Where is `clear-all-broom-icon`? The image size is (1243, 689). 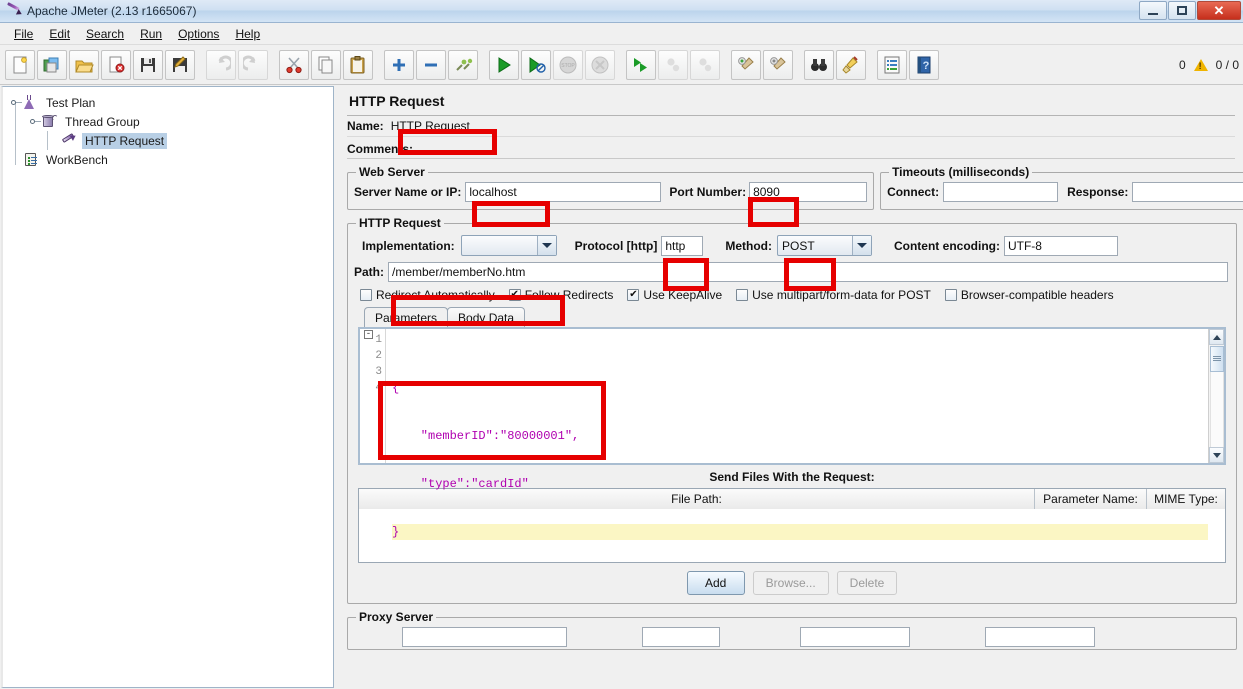 clear-all-broom-icon is located at coordinates (778, 63).